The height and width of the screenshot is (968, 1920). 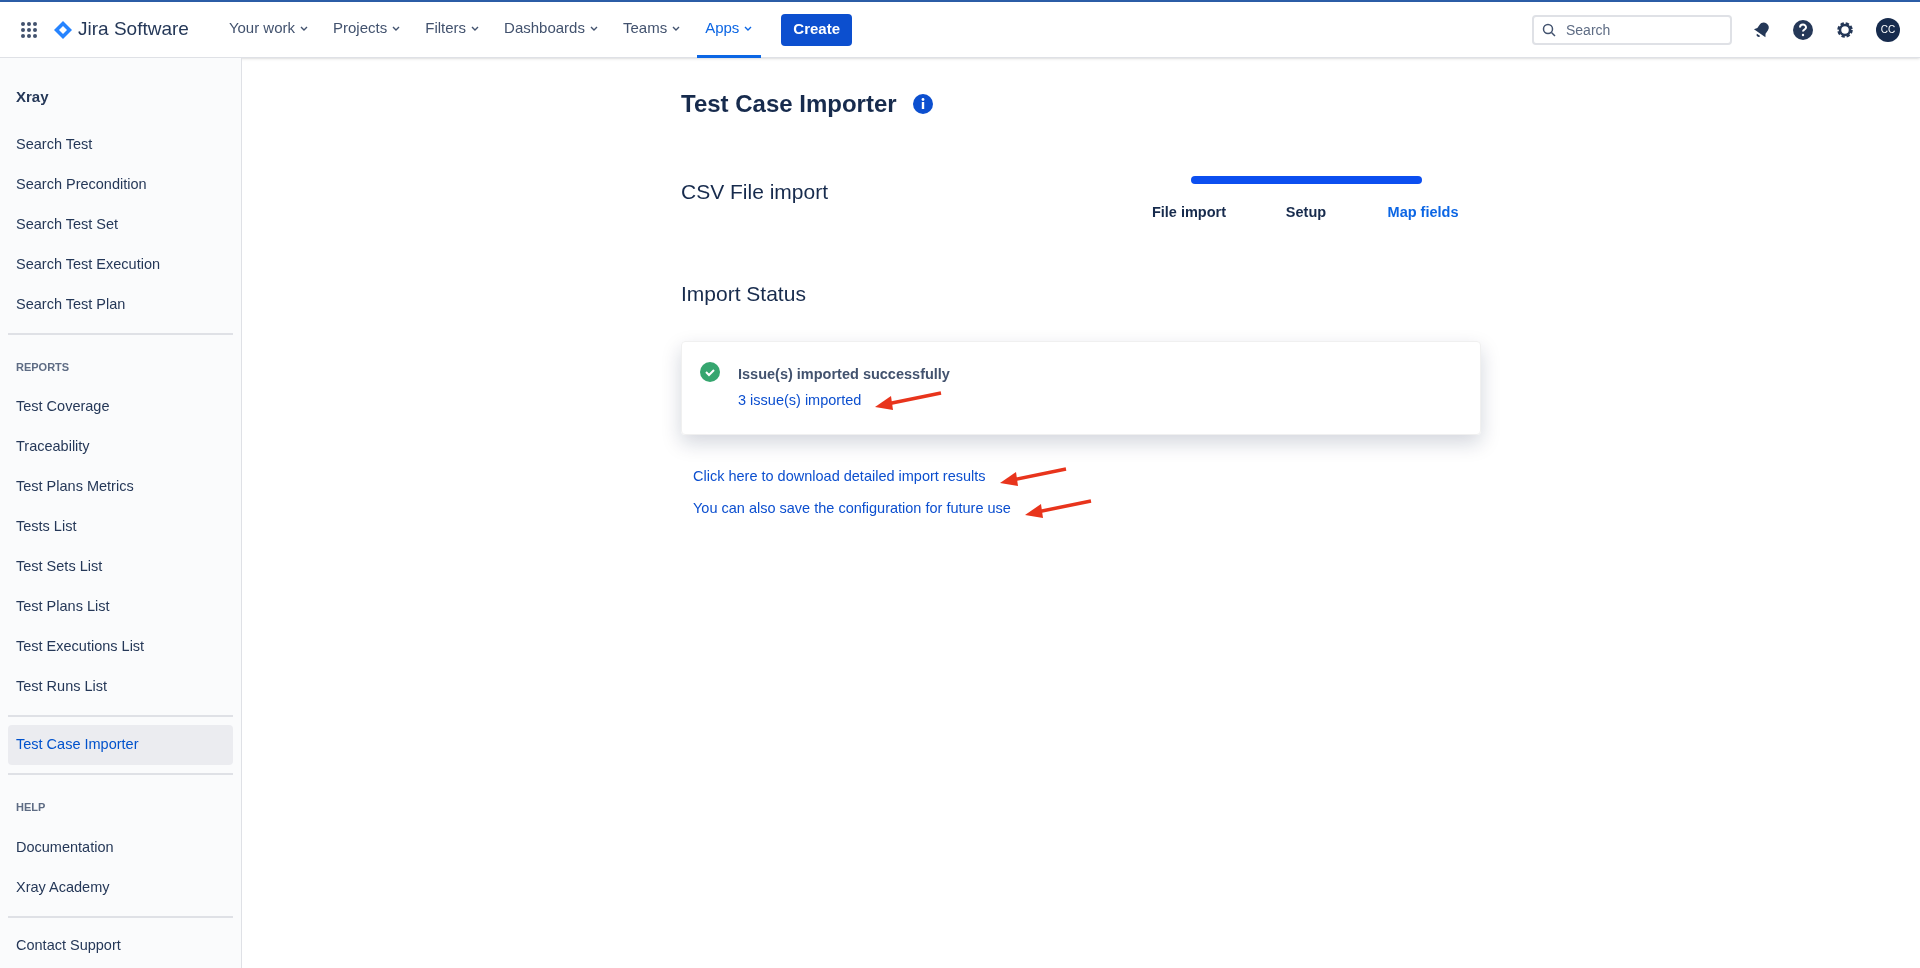 What do you see at coordinates (120, 847) in the screenshot?
I see `sidebar-item: Documentation` at bounding box center [120, 847].